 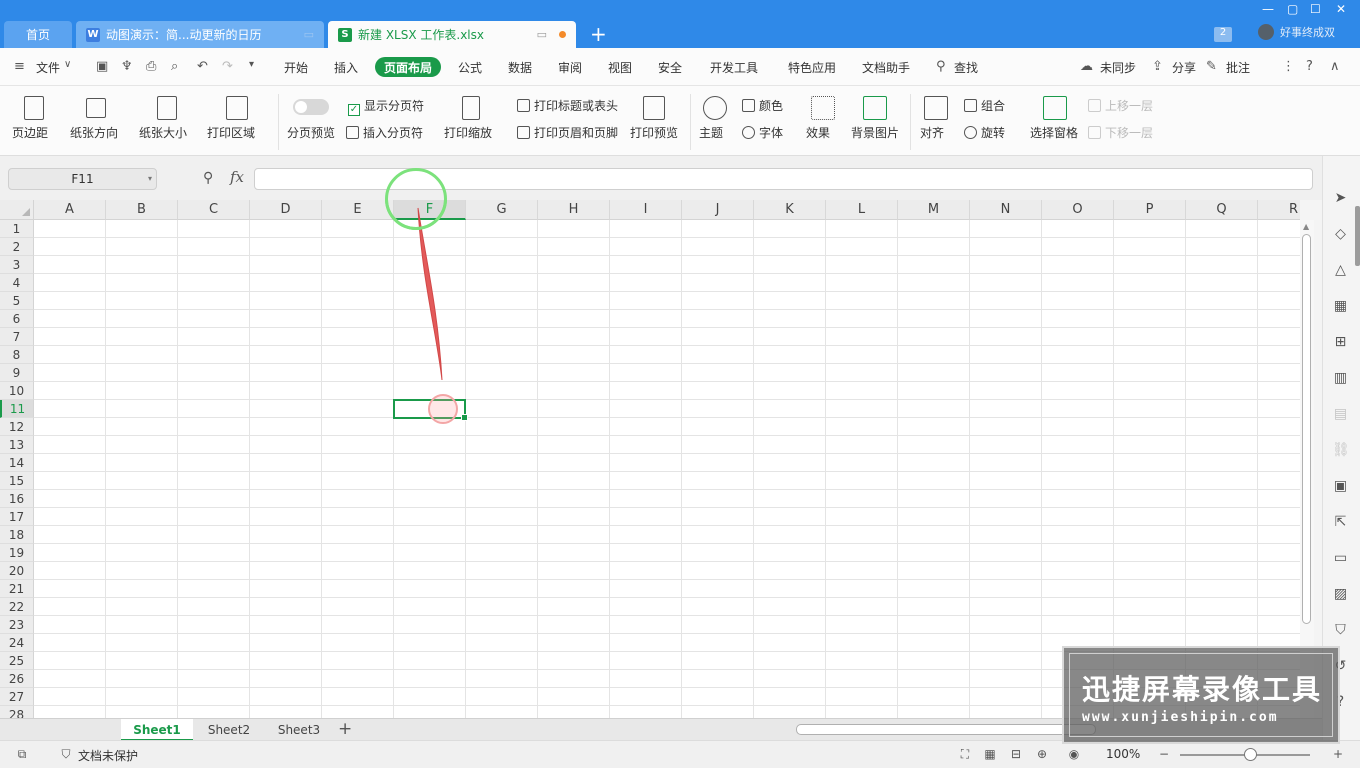 What do you see at coordinates (1296, 32) in the screenshot?
I see `user-account: 好事终成双` at bounding box center [1296, 32].